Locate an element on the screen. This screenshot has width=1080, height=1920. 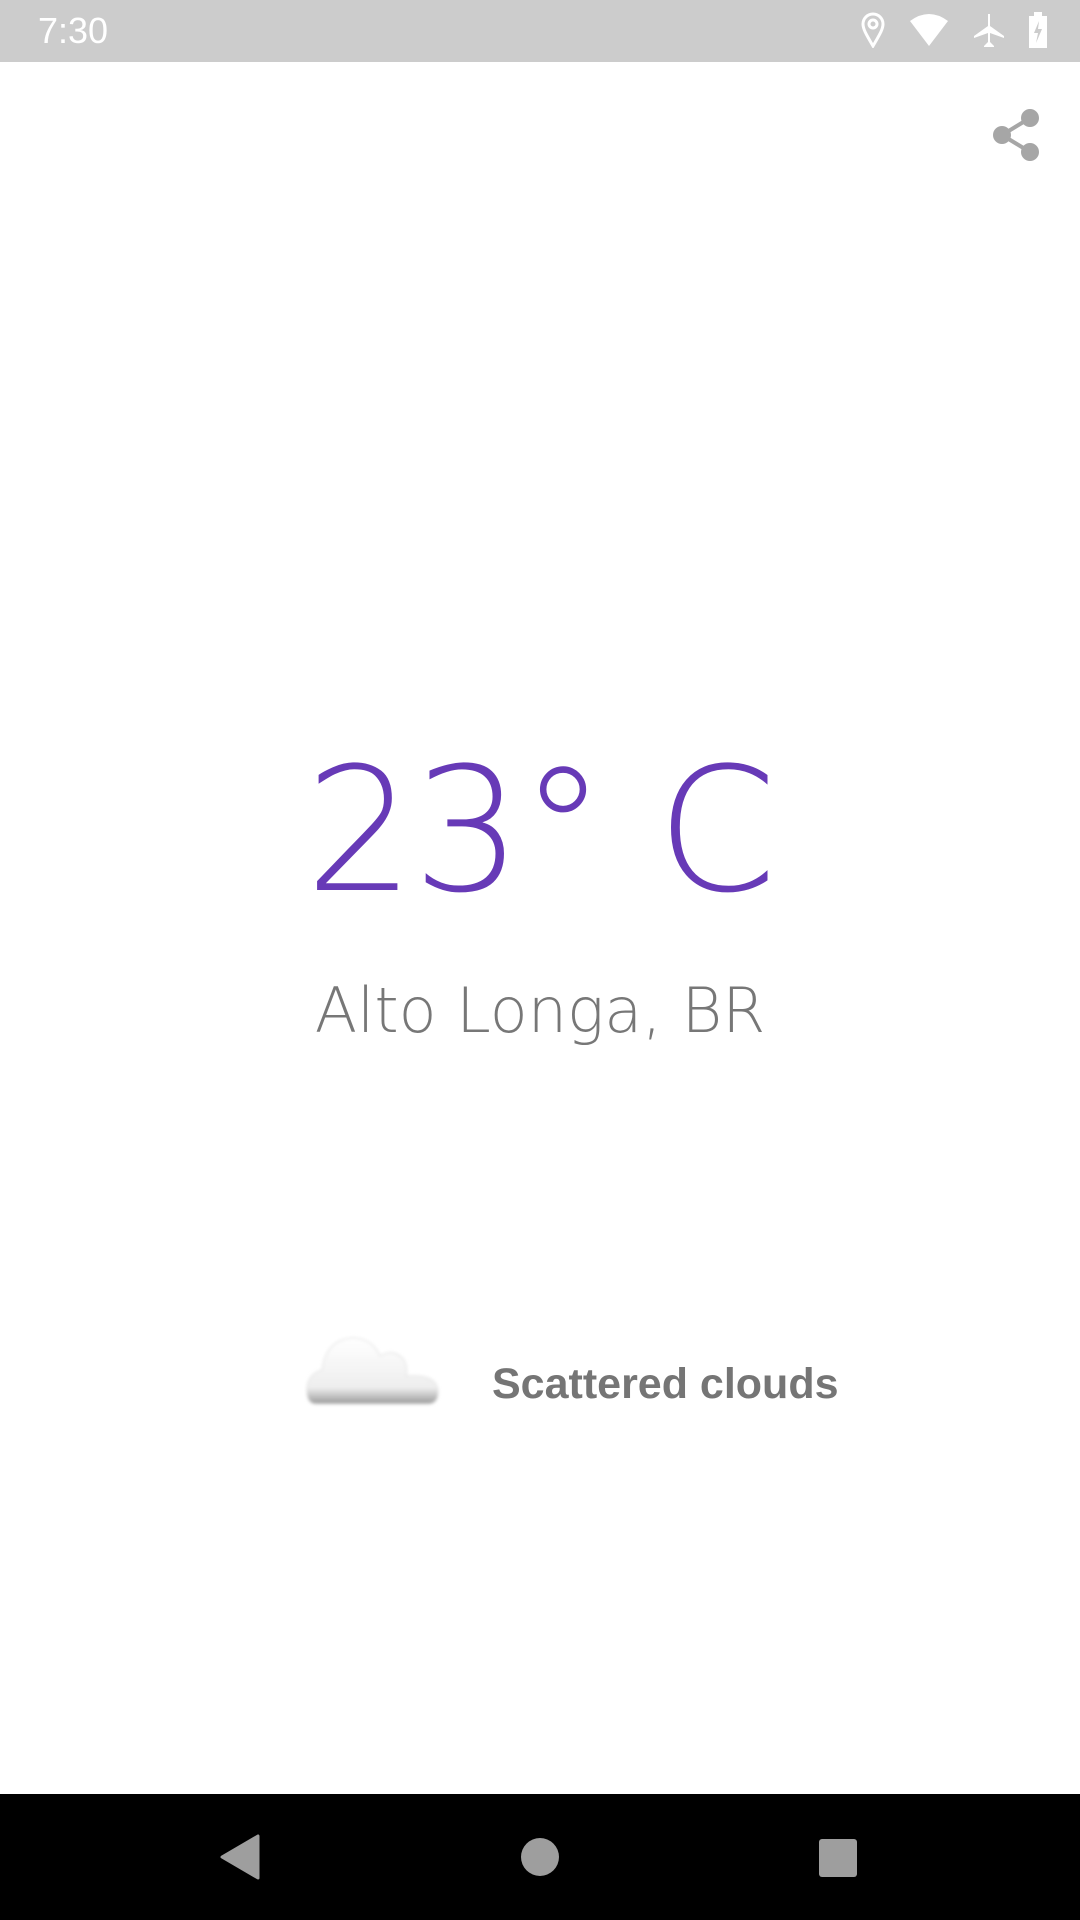
back-icon is located at coordinates (239, 1857).